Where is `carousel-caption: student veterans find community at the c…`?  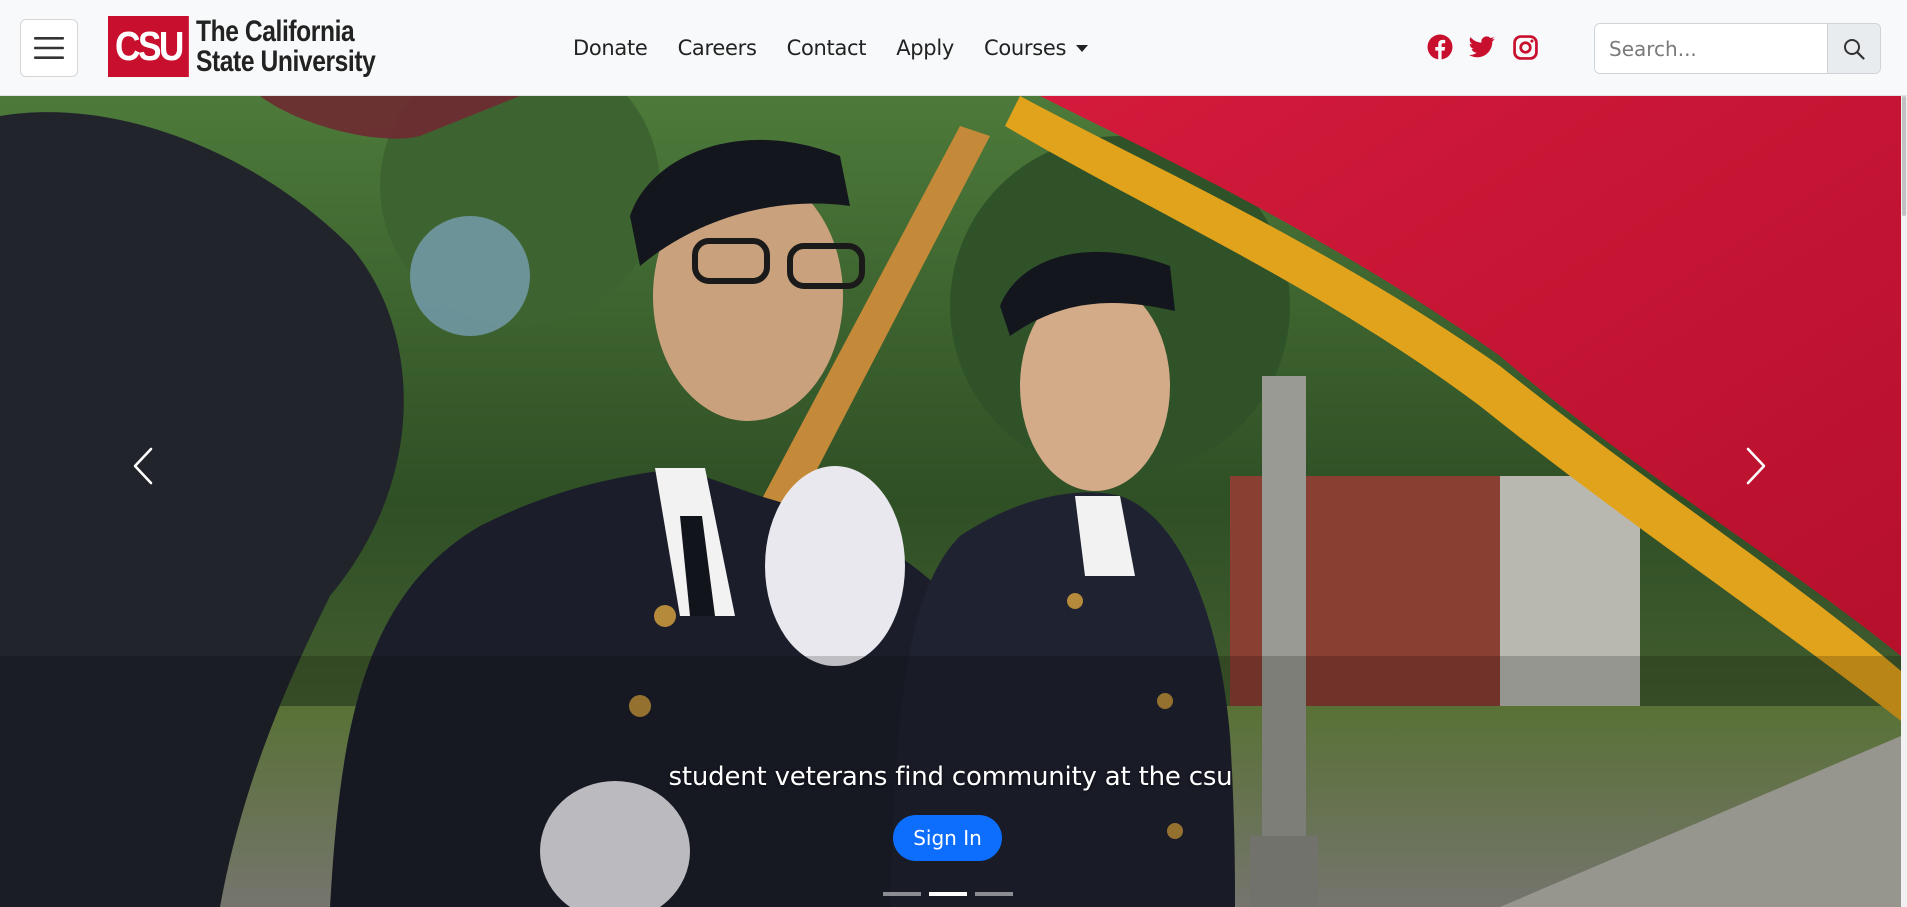 carousel-caption: student veterans find community at the c… is located at coordinates (950, 777).